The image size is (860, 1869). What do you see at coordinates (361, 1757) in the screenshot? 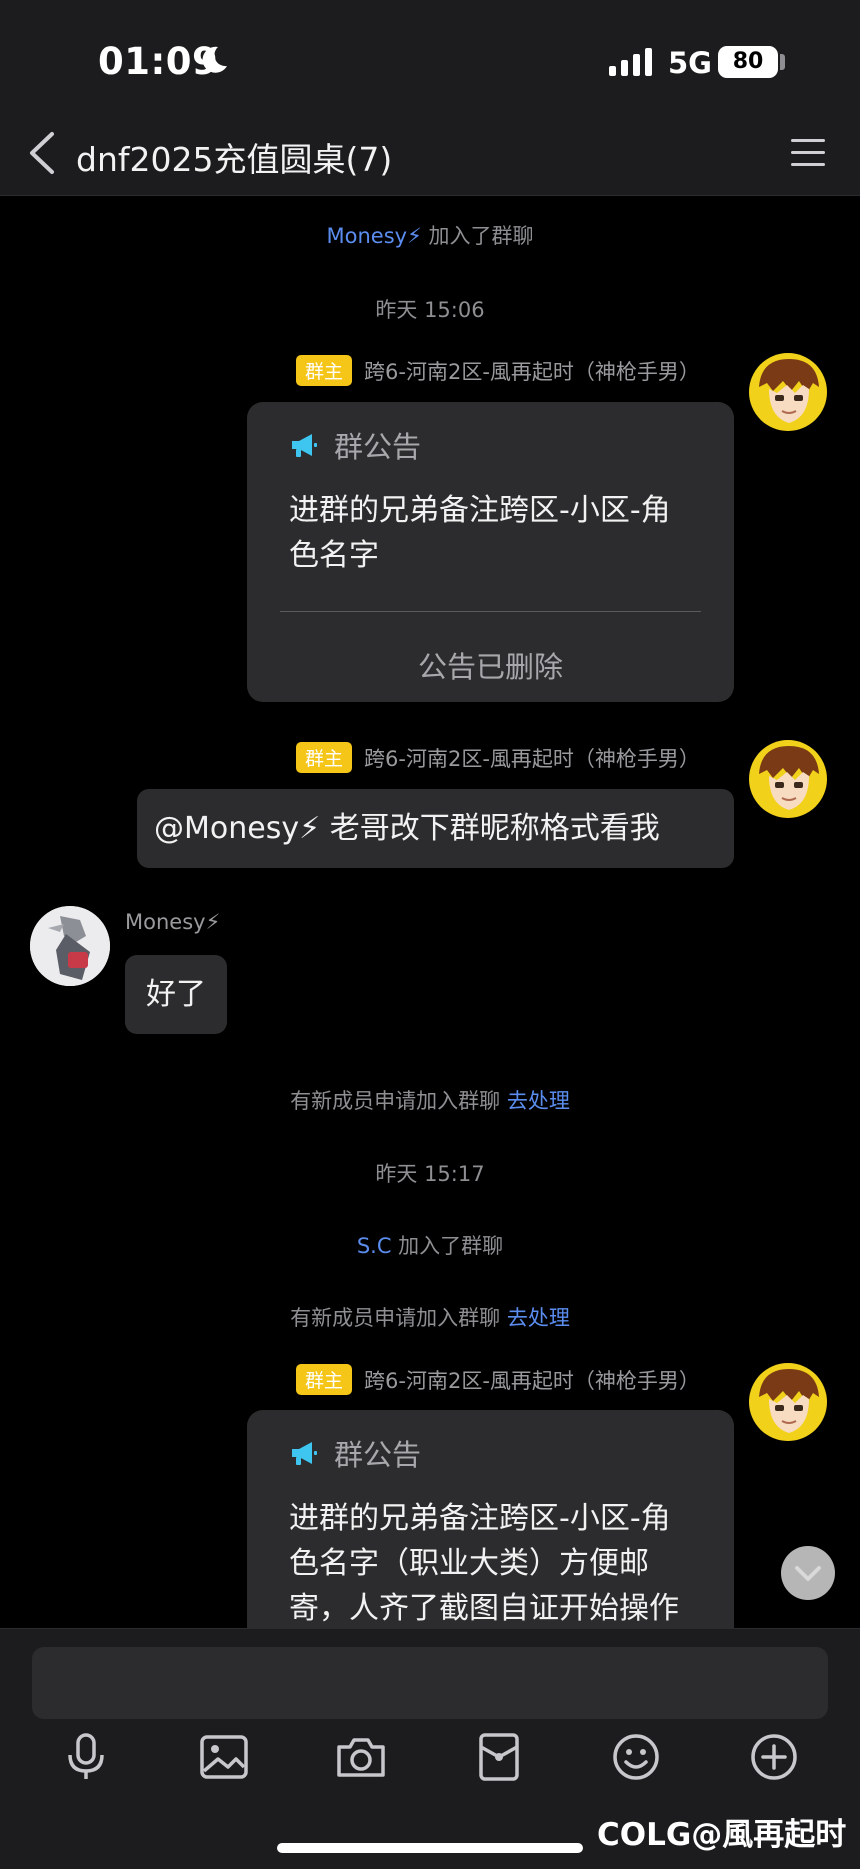
I see `camera-icon` at bounding box center [361, 1757].